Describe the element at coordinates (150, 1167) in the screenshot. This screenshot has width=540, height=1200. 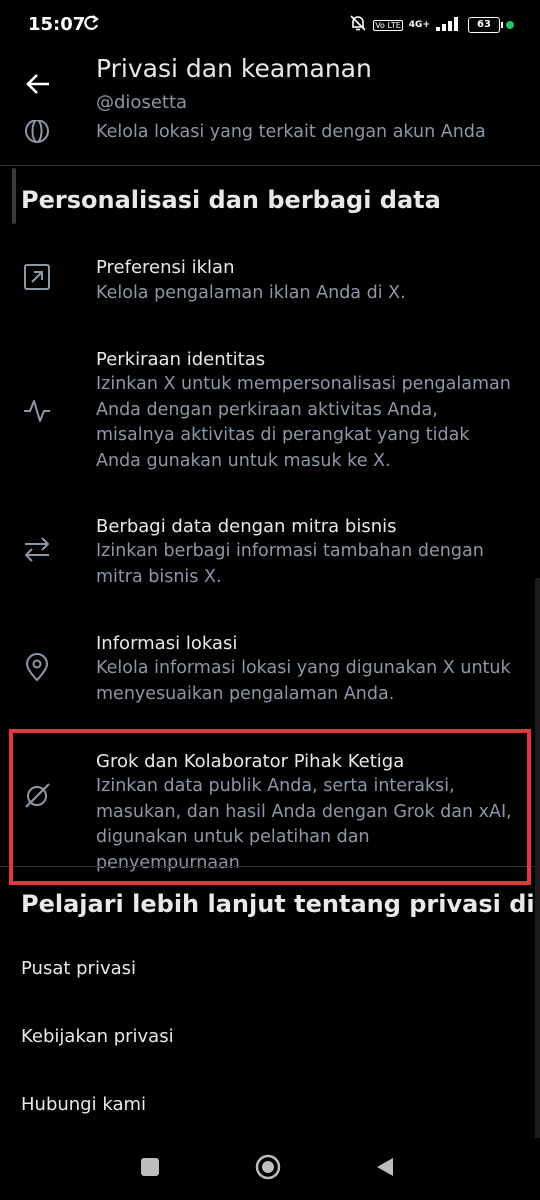
I see `recent-apps-button` at that location.